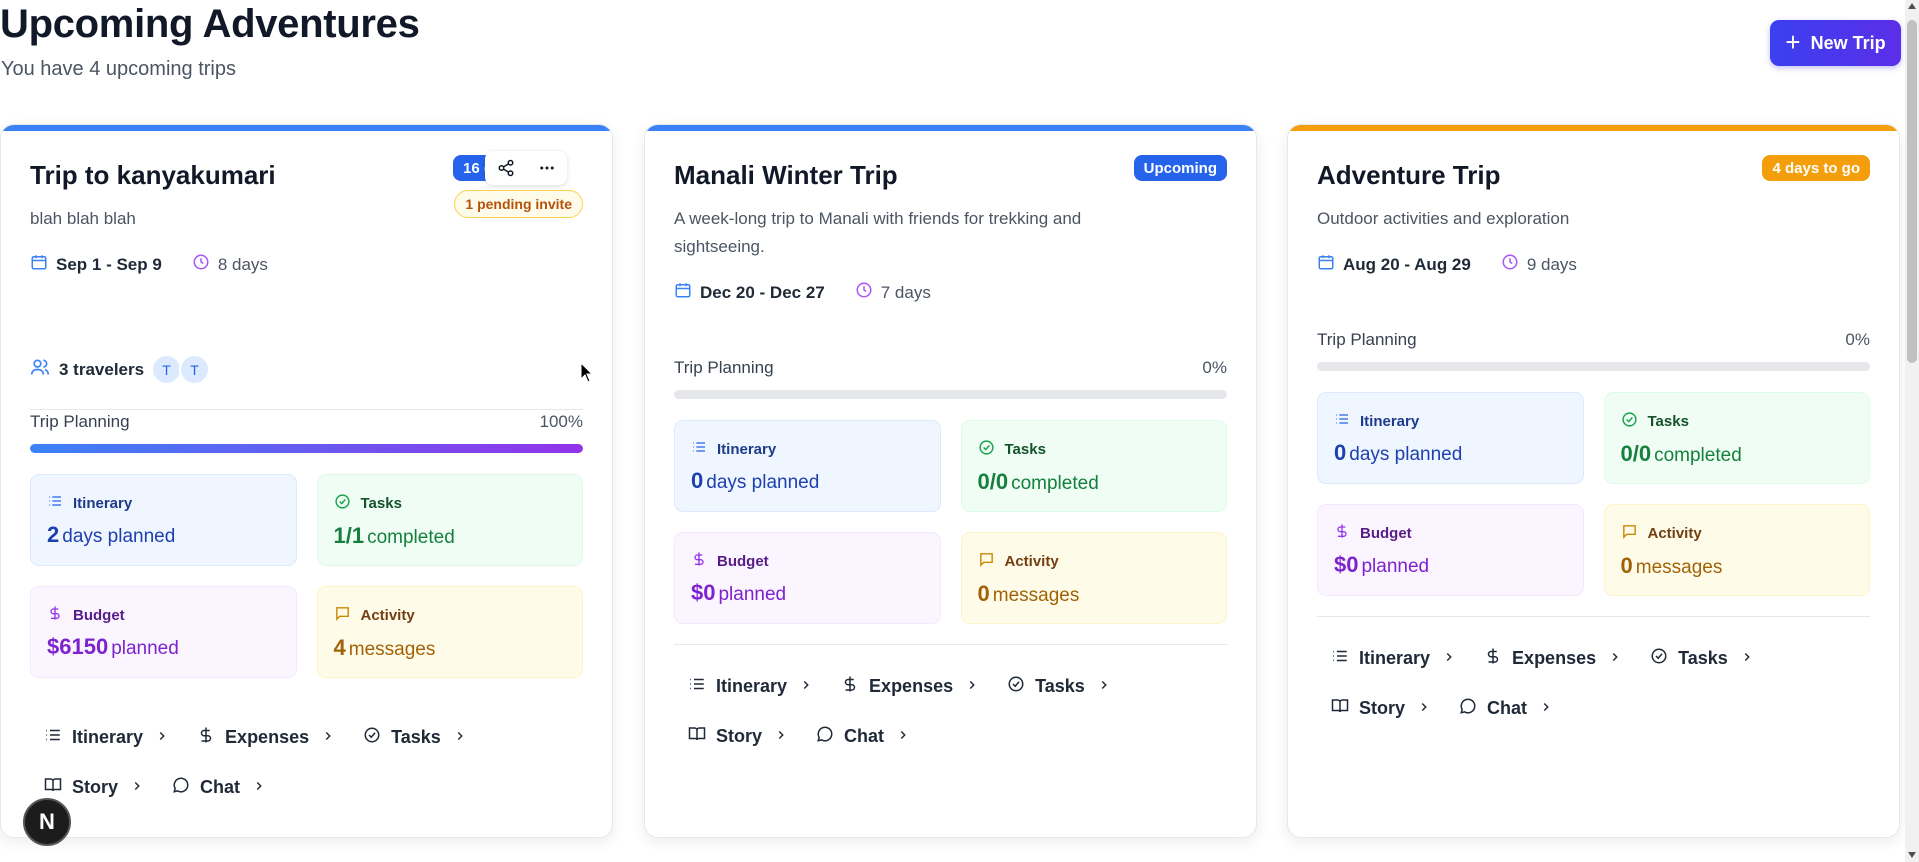  I want to click on progress-percent: 0%, so click(1857, 339).